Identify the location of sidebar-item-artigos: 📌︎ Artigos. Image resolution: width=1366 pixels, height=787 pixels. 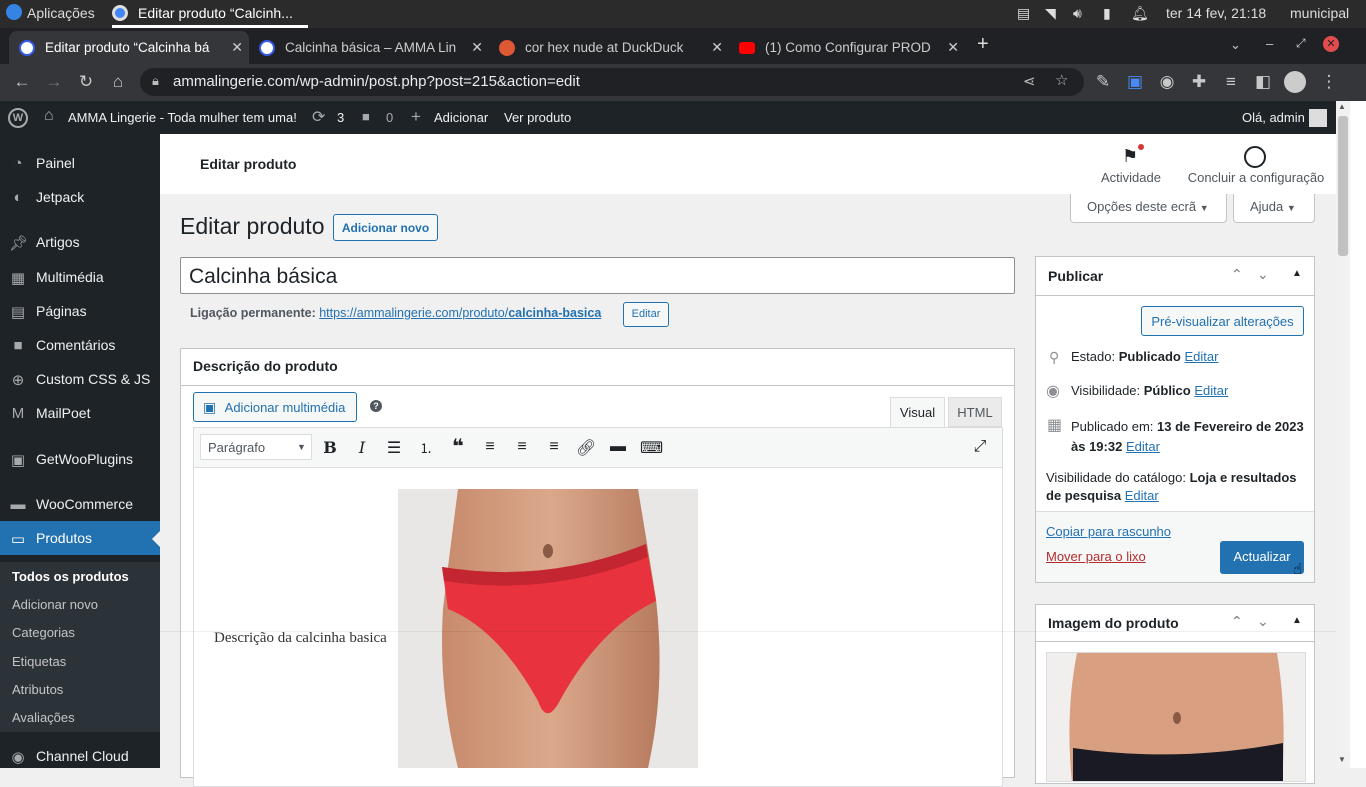
(80, 242).